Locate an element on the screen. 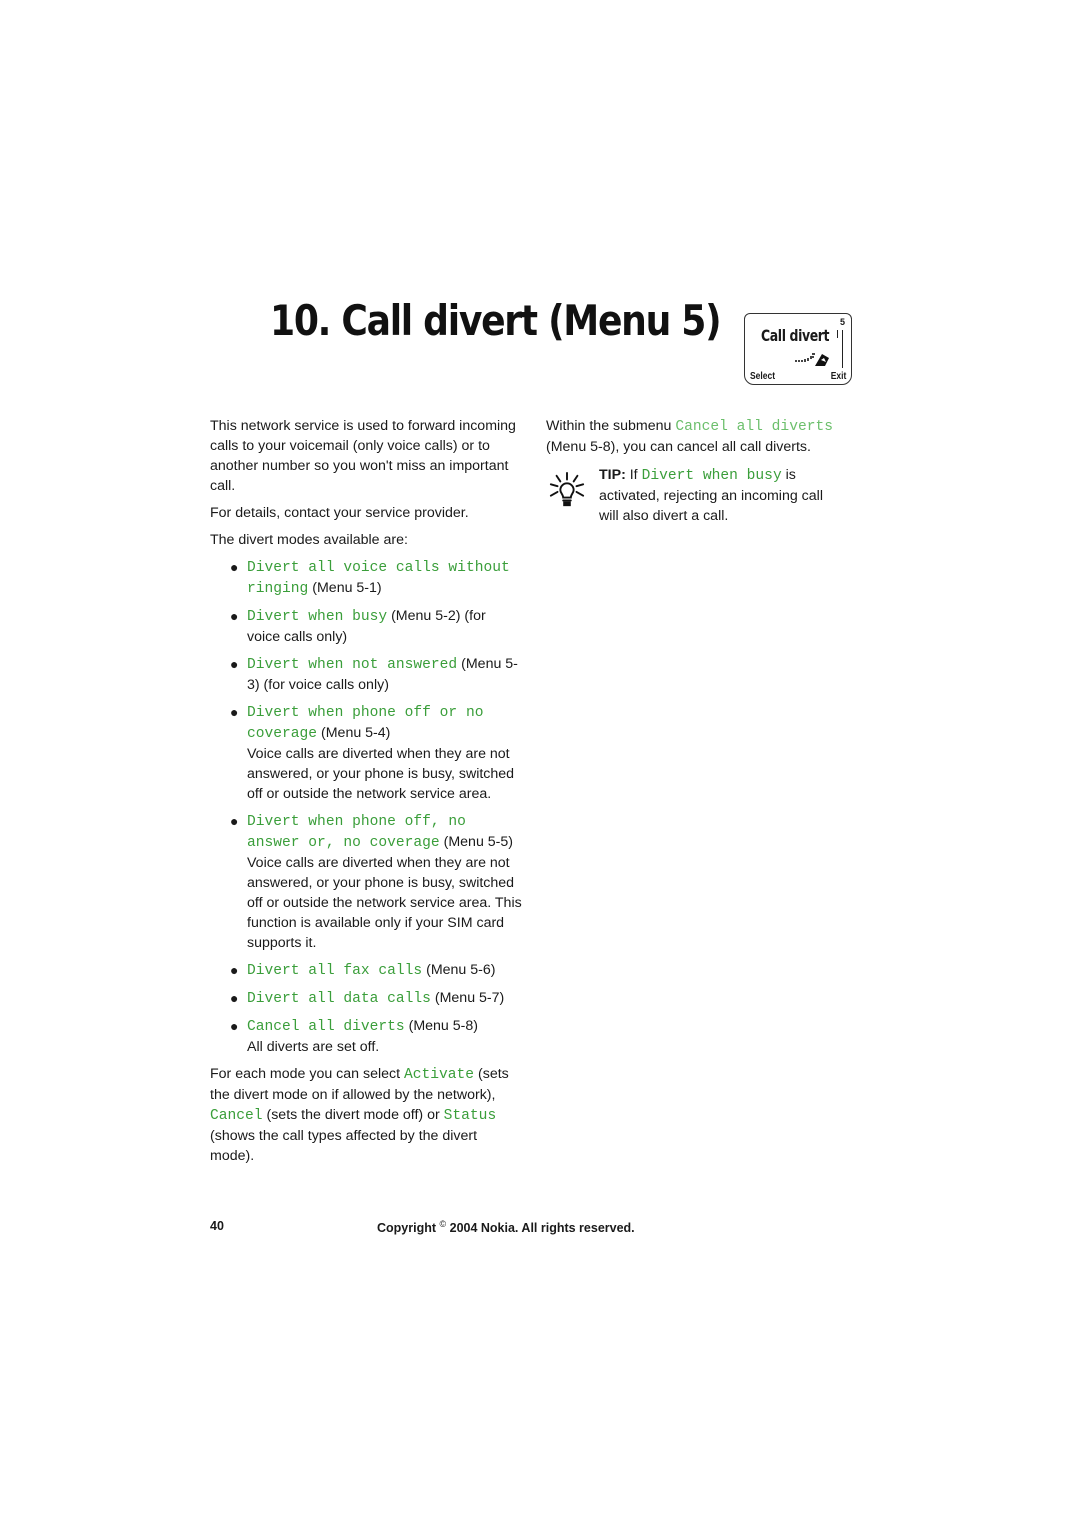 The width and height of the screenshot is (1080, 1528). mode-menu: (Menu 5-6) is located at coordinates (461, 970).